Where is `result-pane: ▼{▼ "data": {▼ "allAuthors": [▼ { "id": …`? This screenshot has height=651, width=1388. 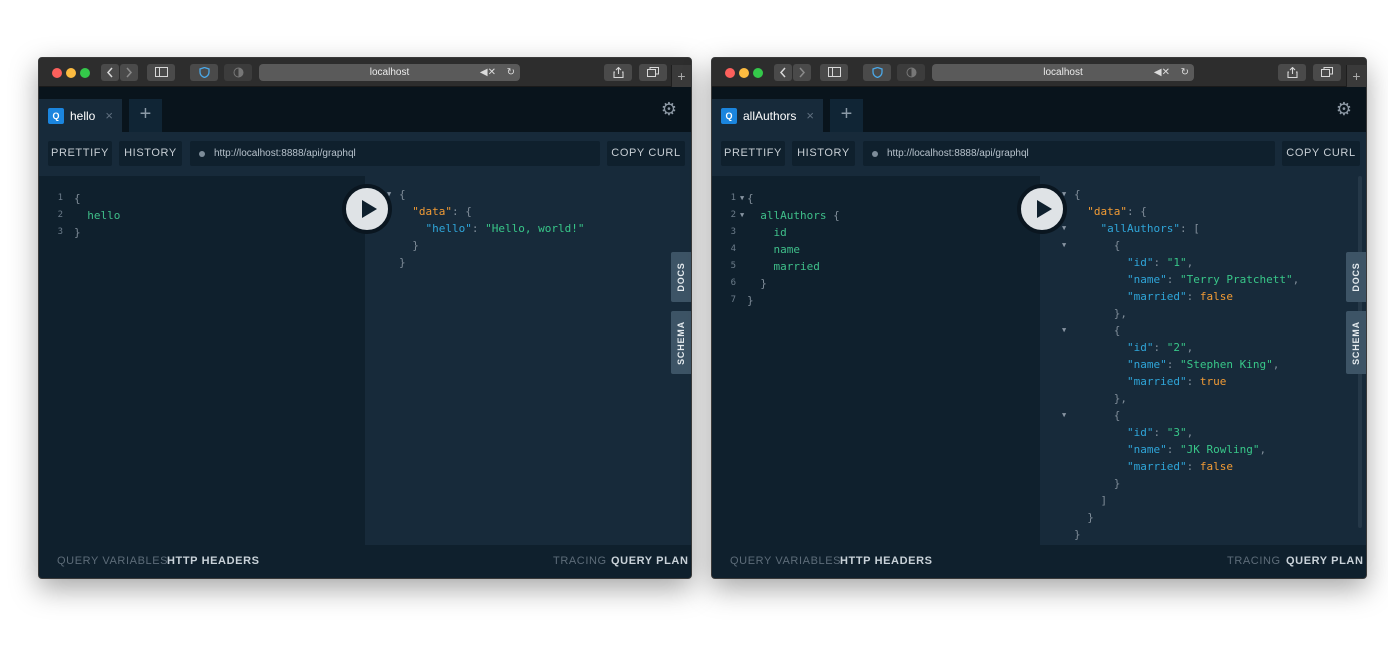 result-pane: ▼{▼ "data": {▼ "allAuthors": [▼ { "id": … is located at coordinates (1203, 360).